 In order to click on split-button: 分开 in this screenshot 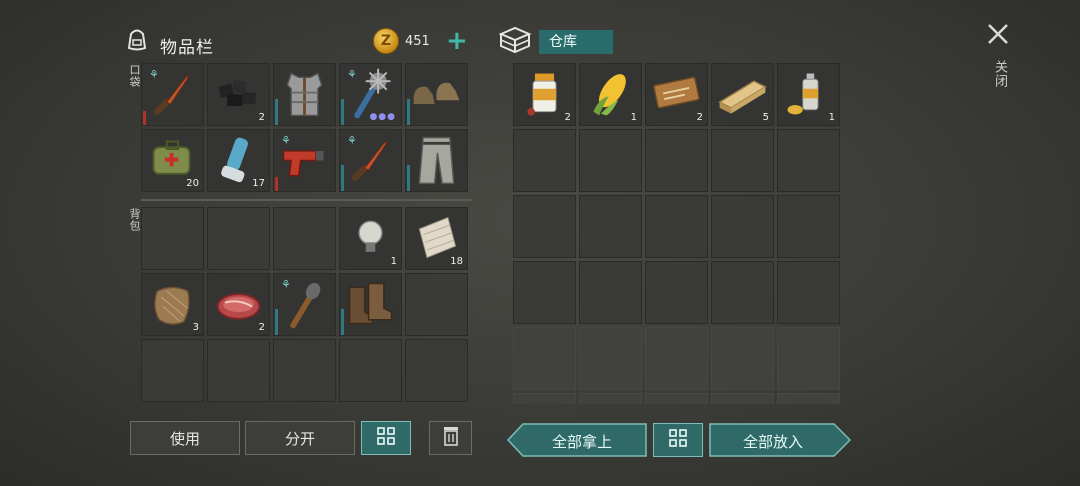, I will do `click(300, 438)`.